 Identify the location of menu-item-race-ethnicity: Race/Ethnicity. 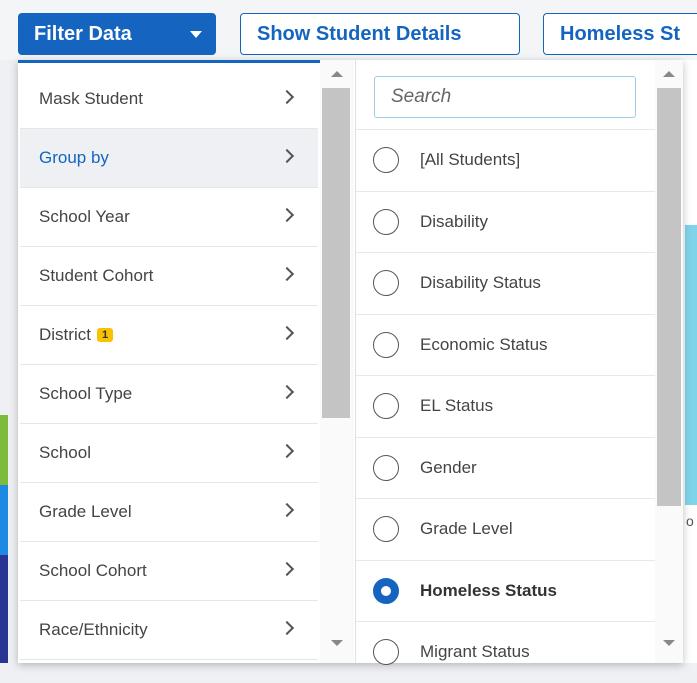
(169, 630).